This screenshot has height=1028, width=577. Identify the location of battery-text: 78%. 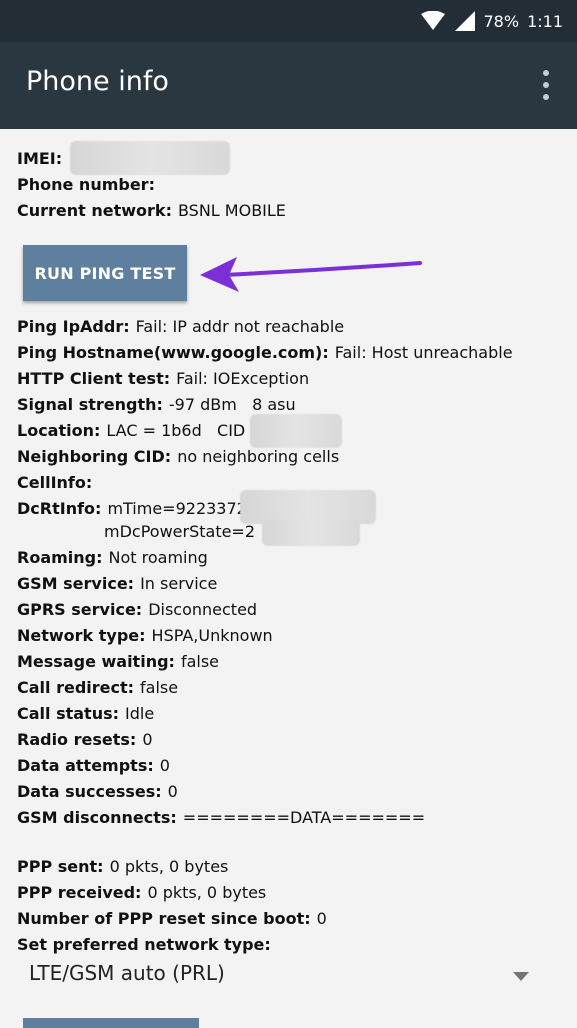
(501, 21).